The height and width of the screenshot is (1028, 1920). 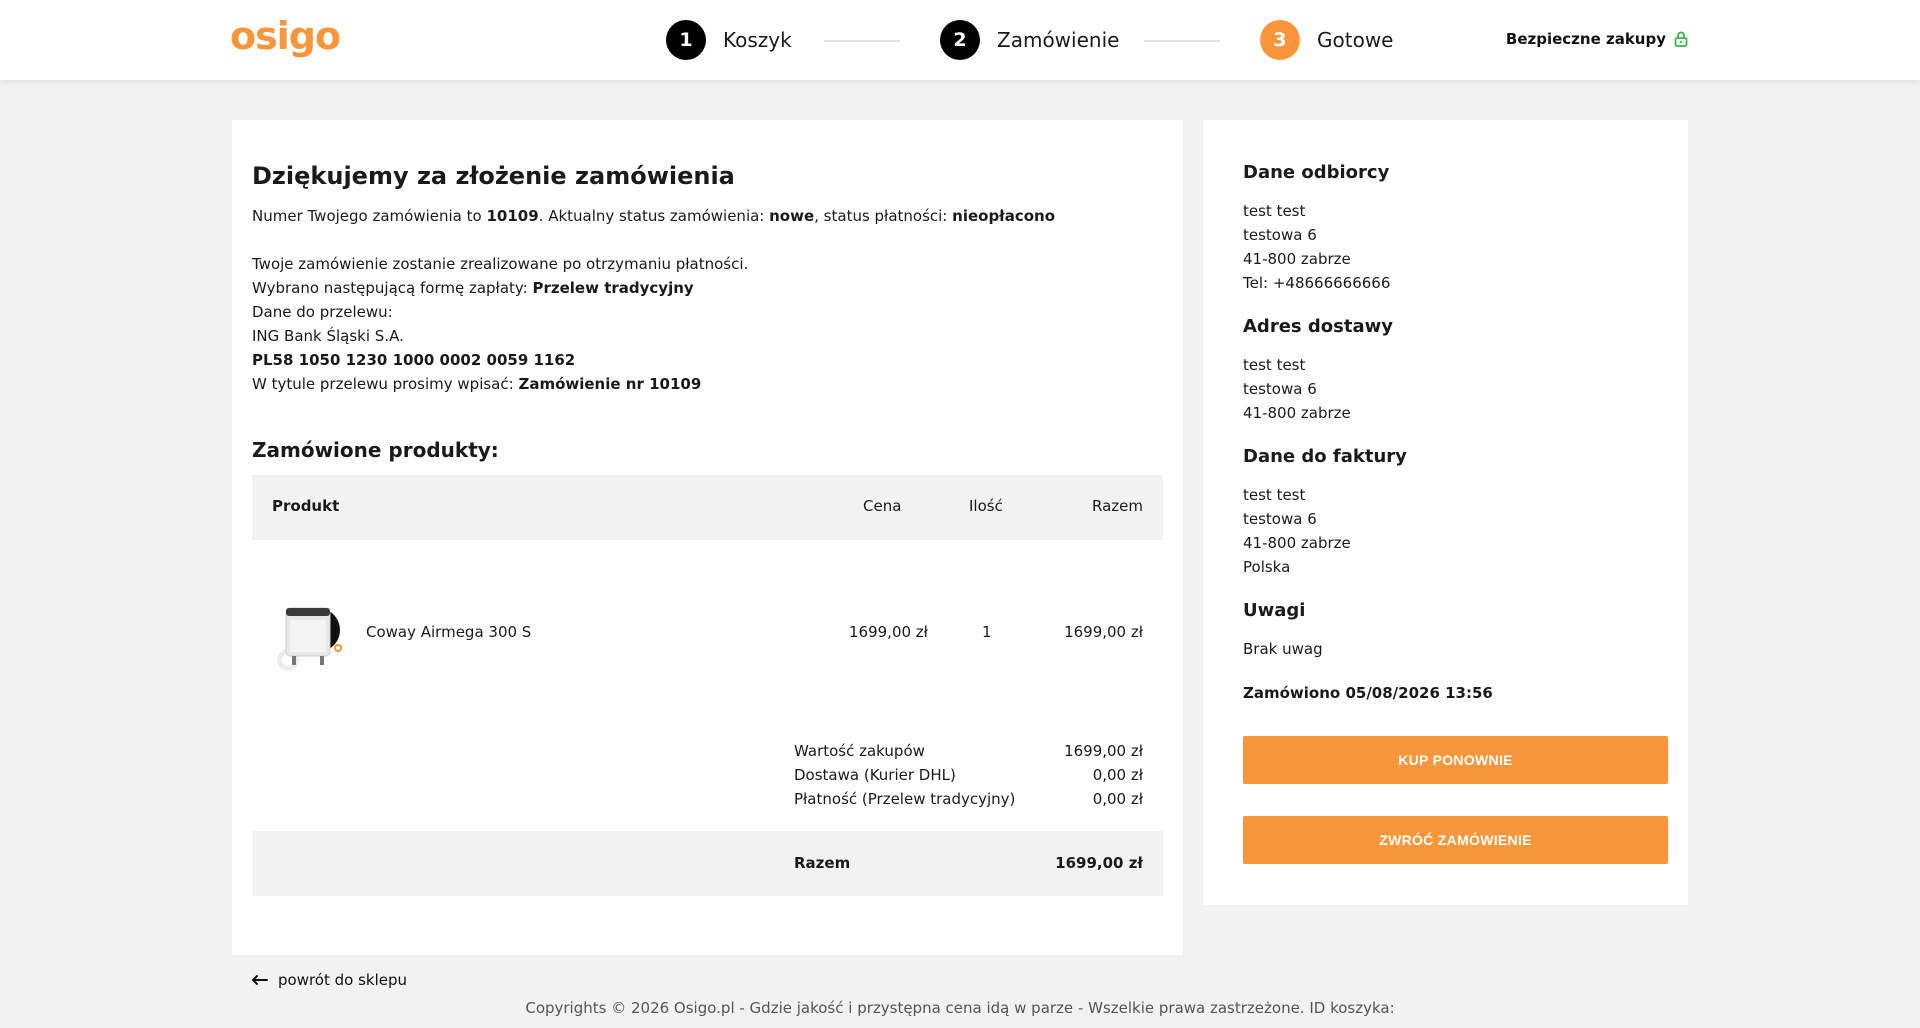 What do you see at coordinates (1267, 567) in the screenshot?
I see `address-line: Polska` at bounding box center [1267, 567].